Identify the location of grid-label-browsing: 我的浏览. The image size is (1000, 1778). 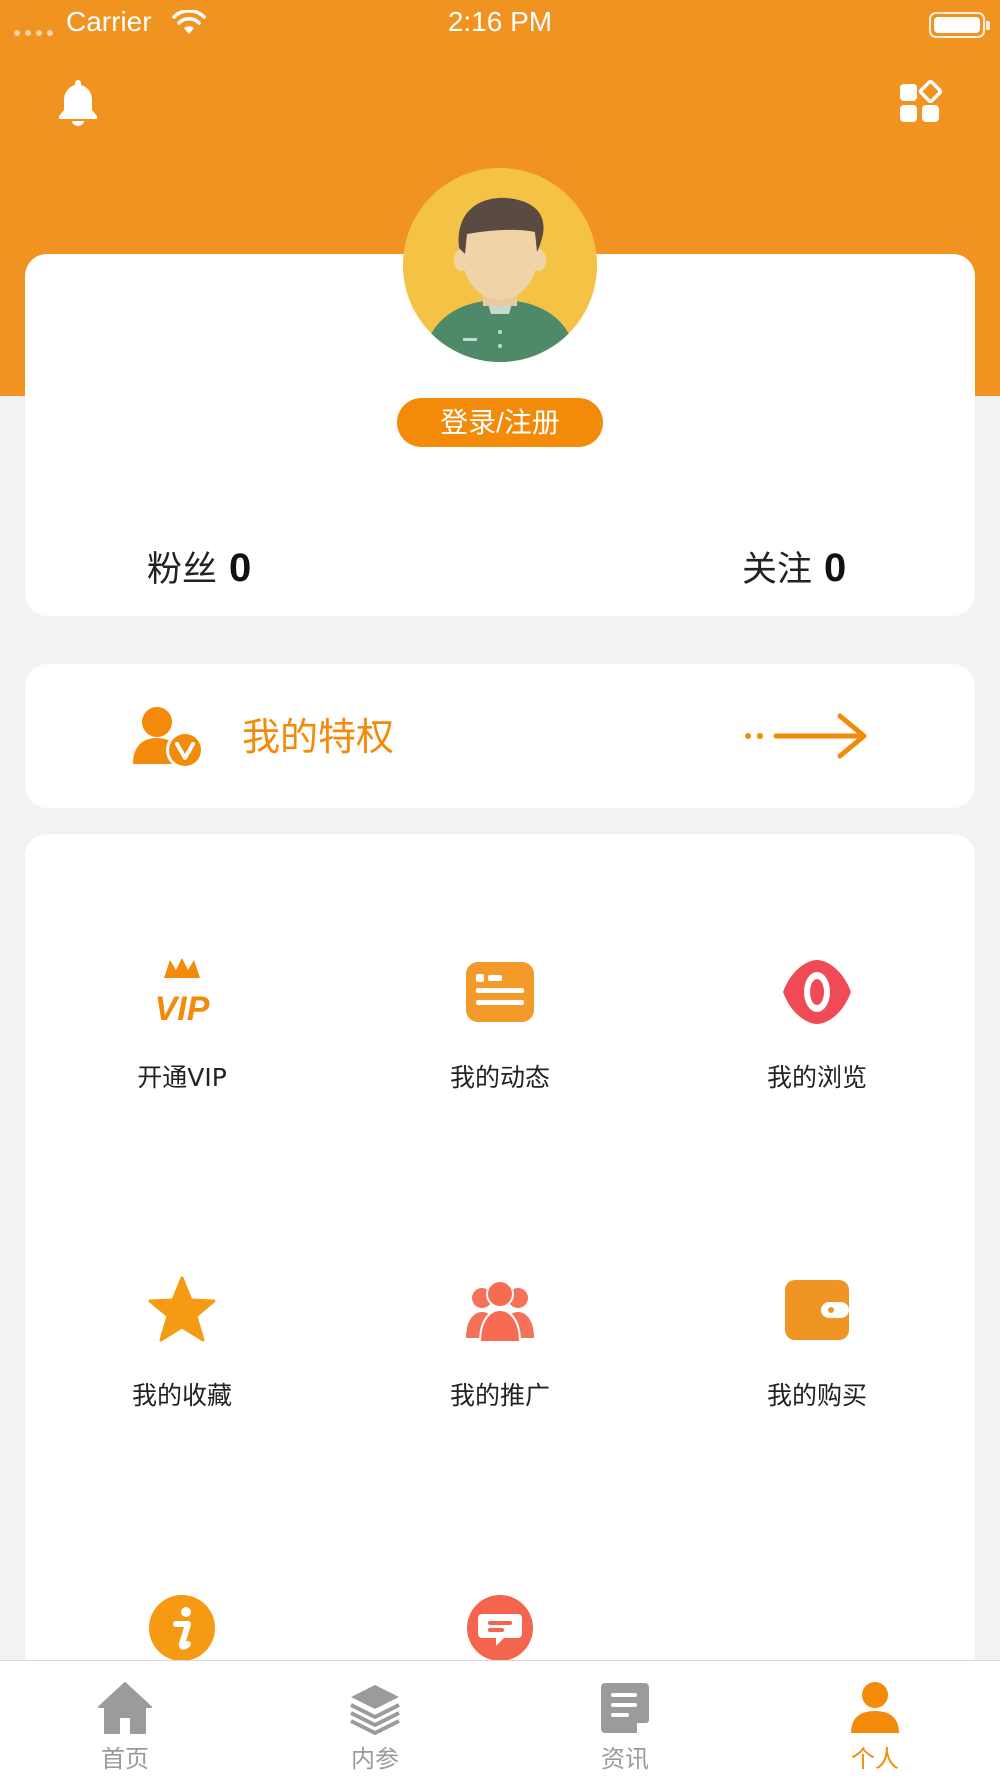
(816, 1077).